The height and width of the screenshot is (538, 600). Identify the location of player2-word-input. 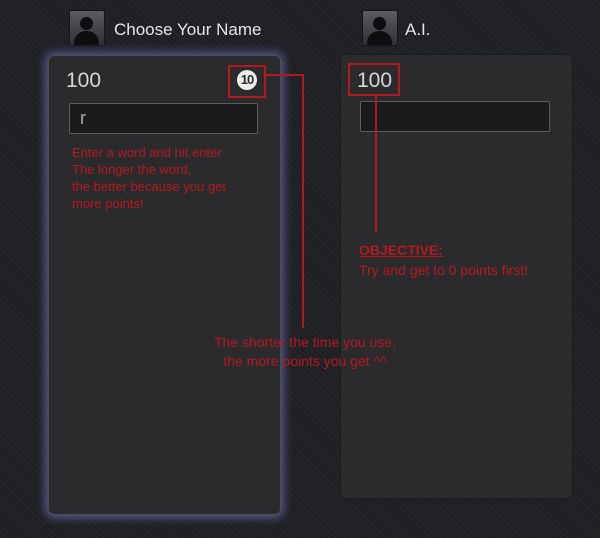
(455, 116).